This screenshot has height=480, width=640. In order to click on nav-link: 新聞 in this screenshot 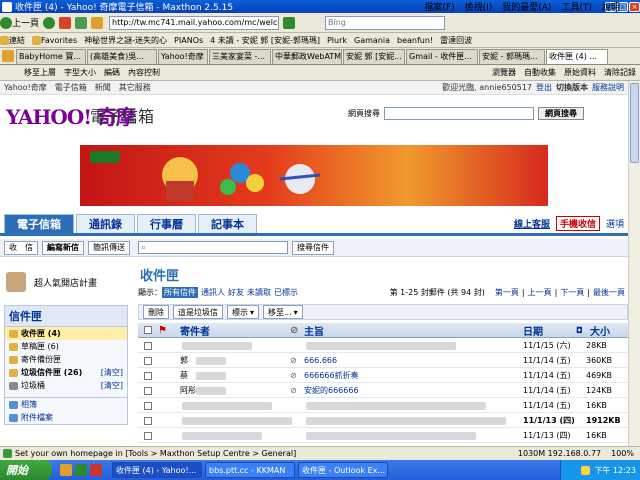, I will do `click(103, 87)`.